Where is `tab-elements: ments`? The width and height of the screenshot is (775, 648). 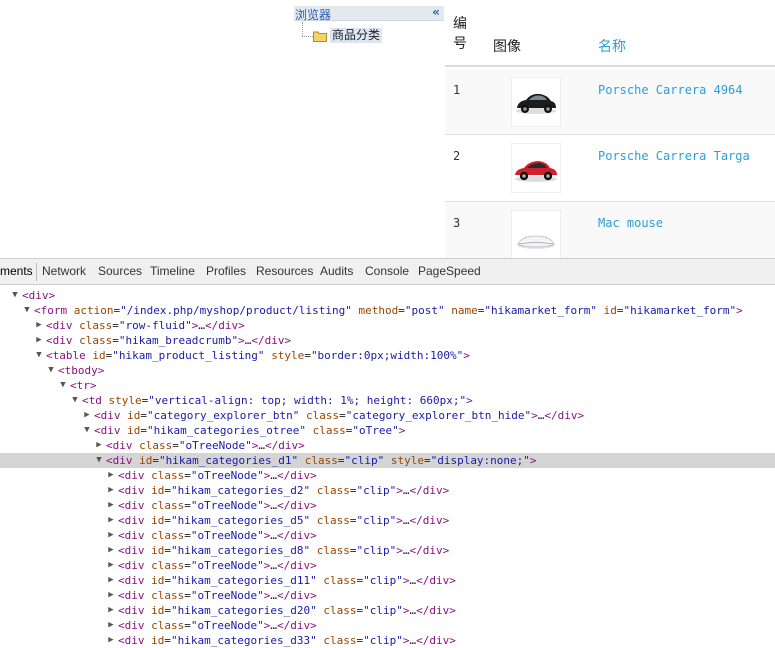 tab-elements: ments is located at coordinates (16, 271).